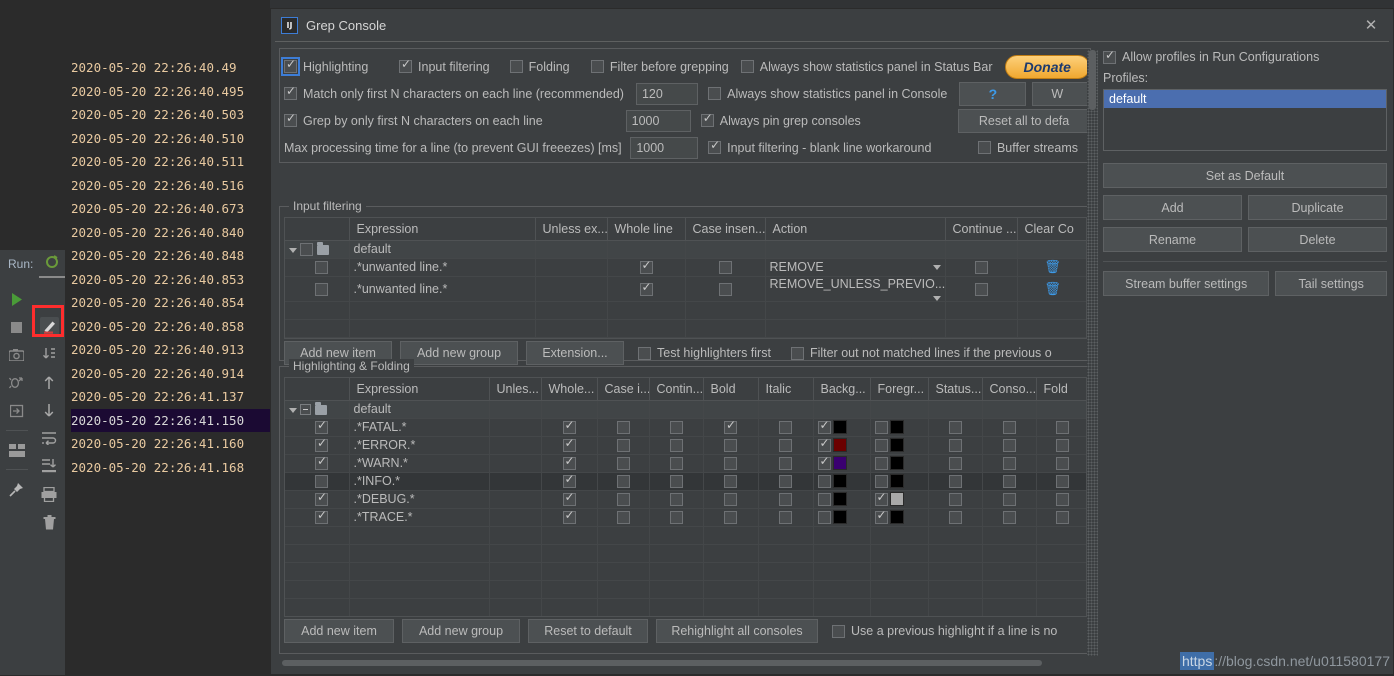  What do you see at coordinates (1061, 389) in the screenshot?
I see `column-header: Fold` at bounding box center [1061, 389].